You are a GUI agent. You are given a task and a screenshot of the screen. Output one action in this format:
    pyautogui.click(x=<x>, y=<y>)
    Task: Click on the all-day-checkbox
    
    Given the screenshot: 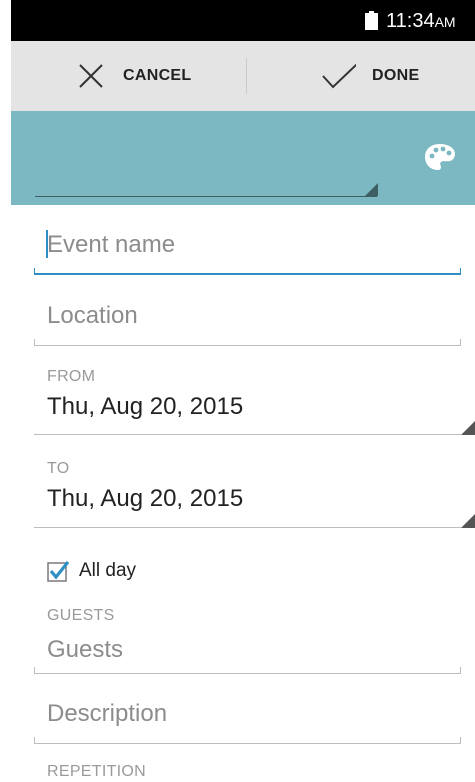 What is the action you would take?
    pyautogui.click(x=58, y=571)
    